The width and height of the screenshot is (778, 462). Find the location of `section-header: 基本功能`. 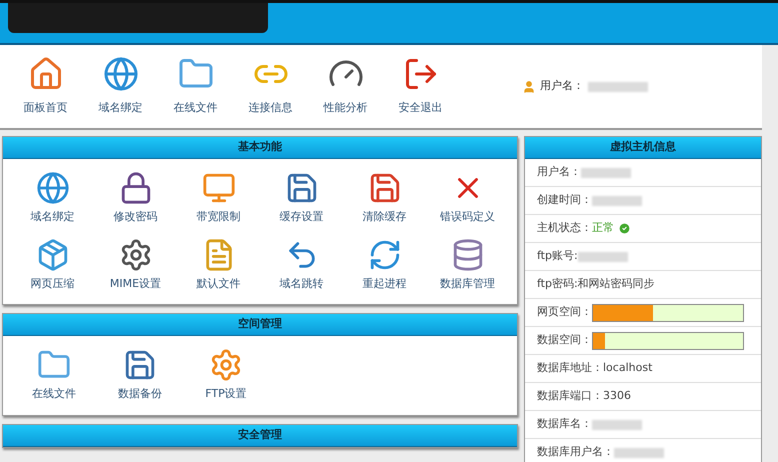

section-header: 基本功能 is located at coordinates (260, 148).